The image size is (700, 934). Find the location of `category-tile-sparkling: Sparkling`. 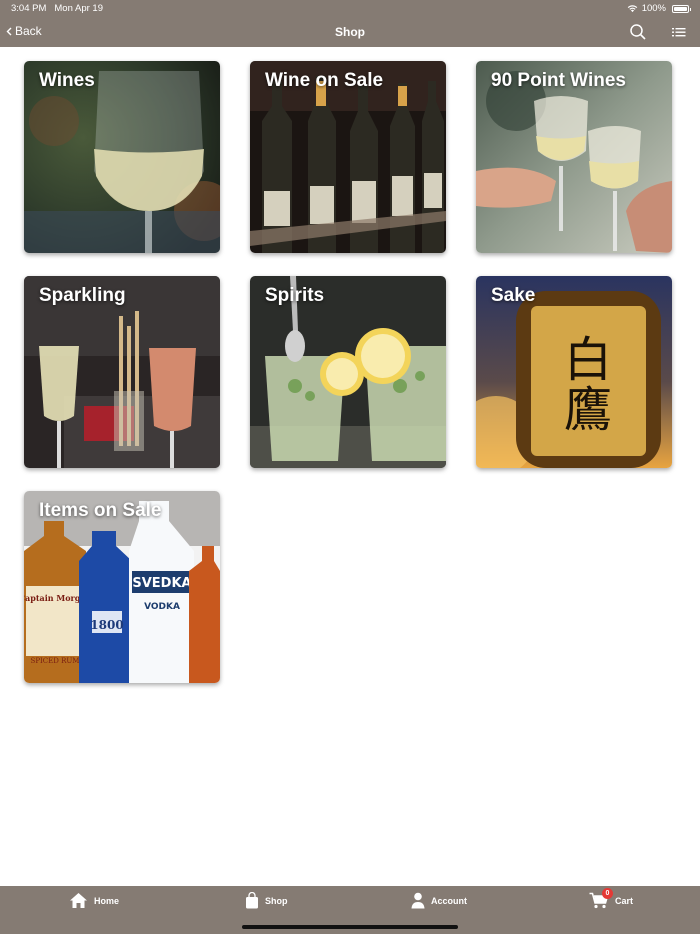

category-tile-sparkling: Sparkling is located at coordinates (122, 372).